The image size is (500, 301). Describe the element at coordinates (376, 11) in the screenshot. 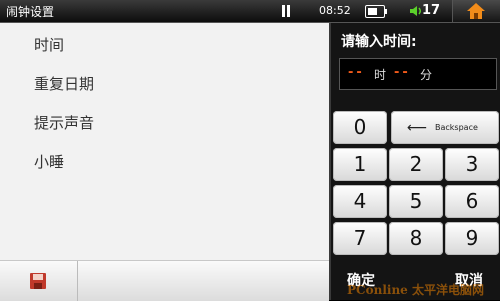

I see `battery-icon` at that location.